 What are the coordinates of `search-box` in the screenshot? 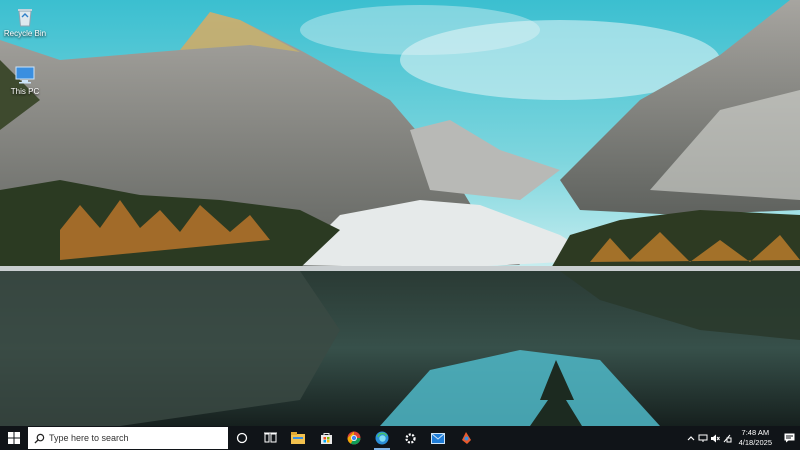 It's located at (128, 438).